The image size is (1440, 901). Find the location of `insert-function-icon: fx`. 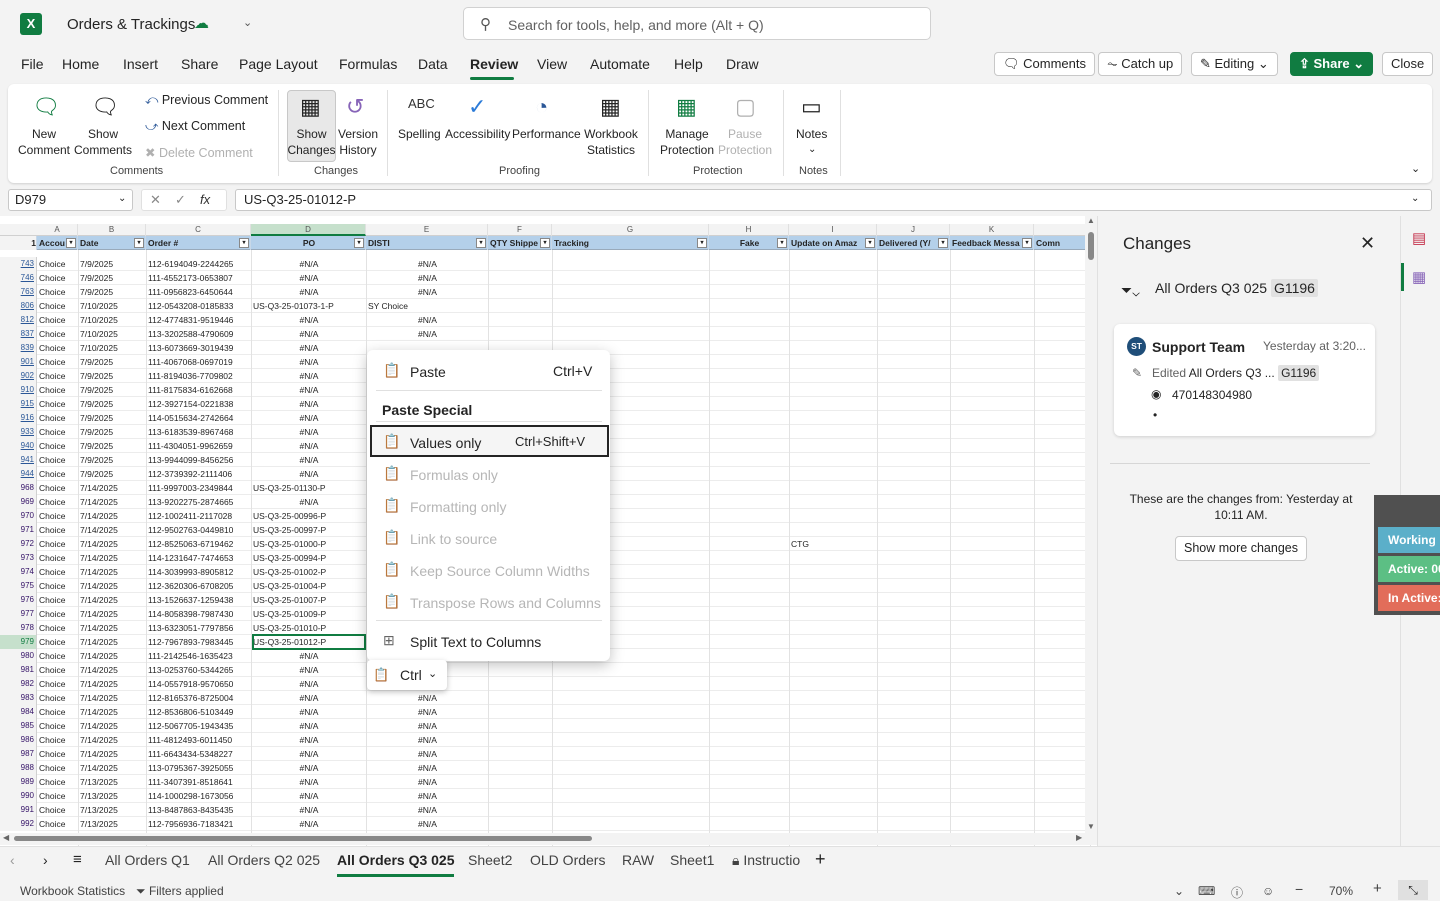

insert-function-icon: fx is located at coordinates (205, 200).